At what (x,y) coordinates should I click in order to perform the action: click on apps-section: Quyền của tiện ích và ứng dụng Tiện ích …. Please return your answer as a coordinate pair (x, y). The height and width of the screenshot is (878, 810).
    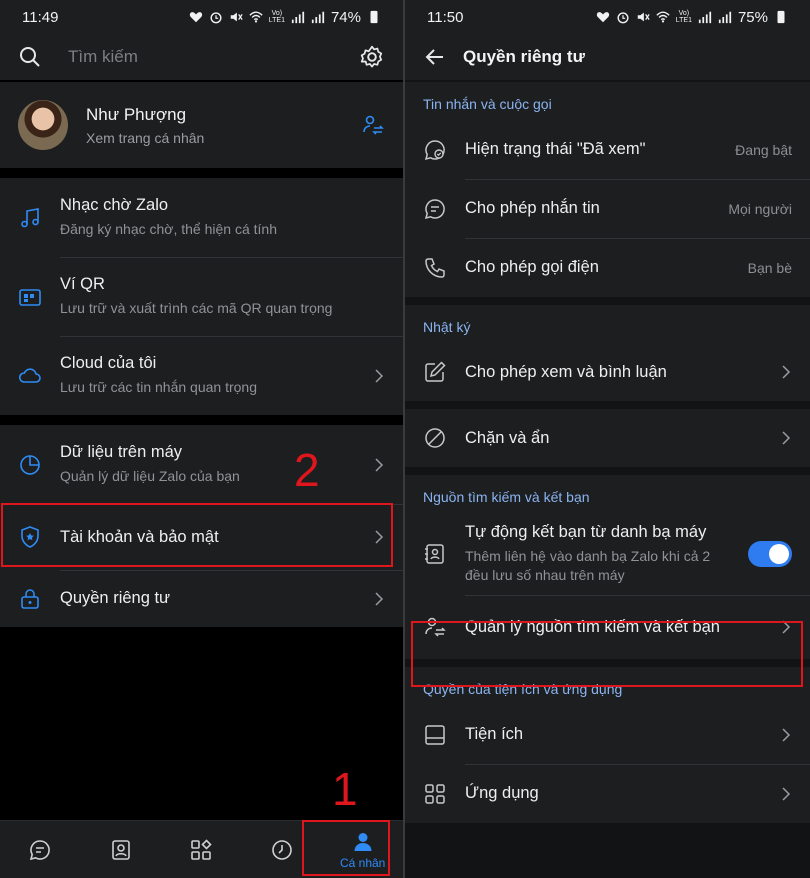
    Looking at the image, I should click on (607, 745).